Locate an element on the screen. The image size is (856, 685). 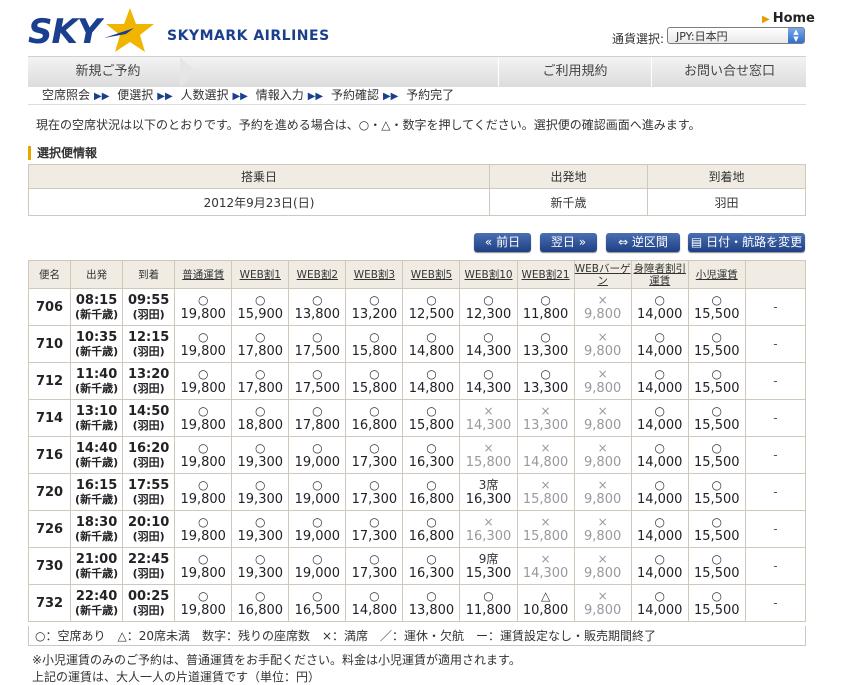
reverse-route-button: ⇔ 逆区間 is located at coordinates (643, 242).